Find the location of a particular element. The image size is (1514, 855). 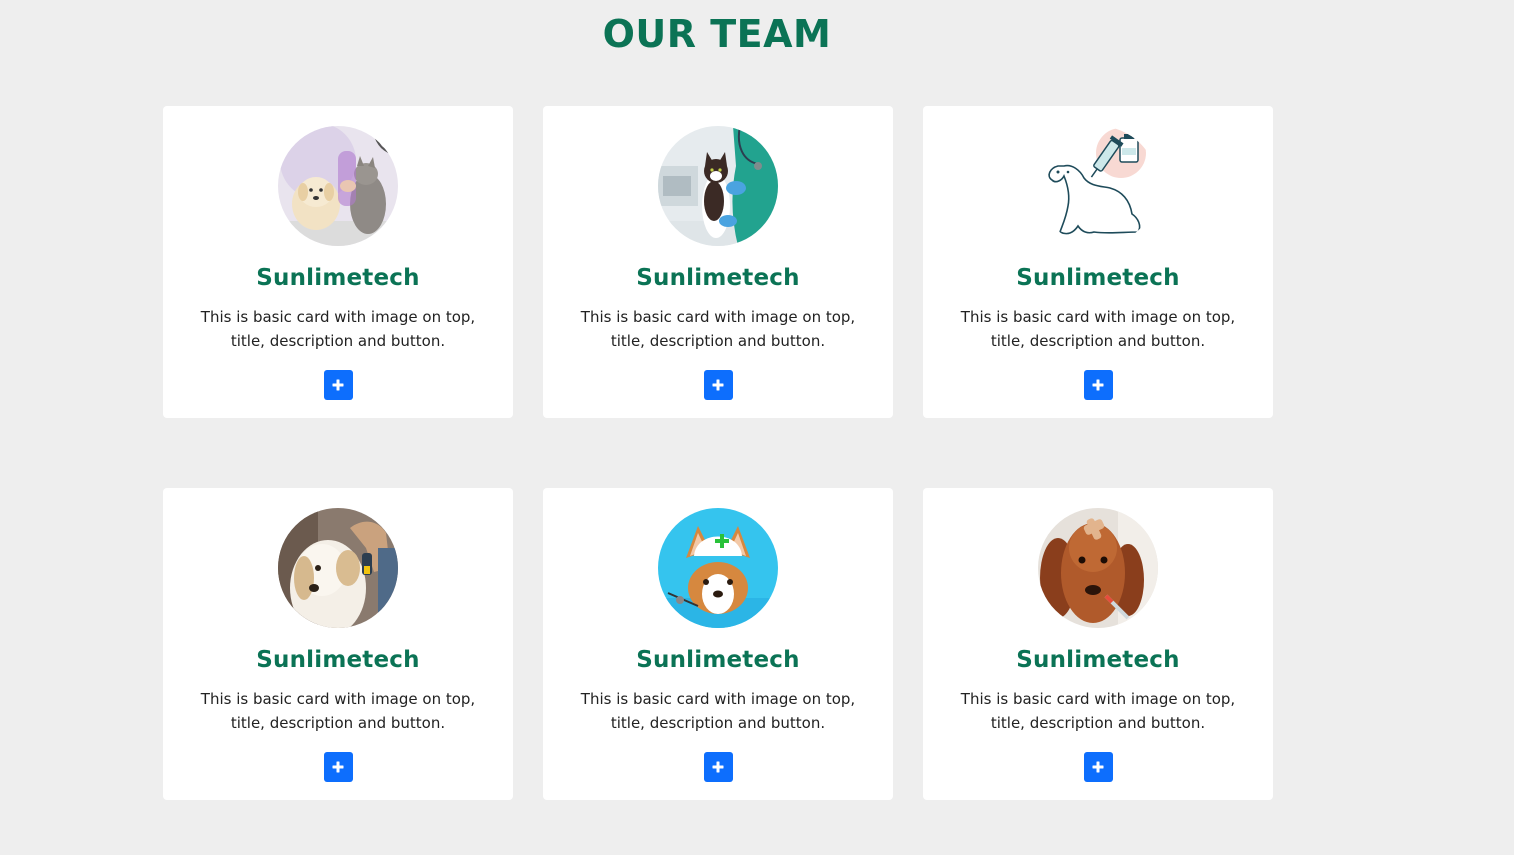

page-title: OUR TEAM is located at coordinates (717, 34).